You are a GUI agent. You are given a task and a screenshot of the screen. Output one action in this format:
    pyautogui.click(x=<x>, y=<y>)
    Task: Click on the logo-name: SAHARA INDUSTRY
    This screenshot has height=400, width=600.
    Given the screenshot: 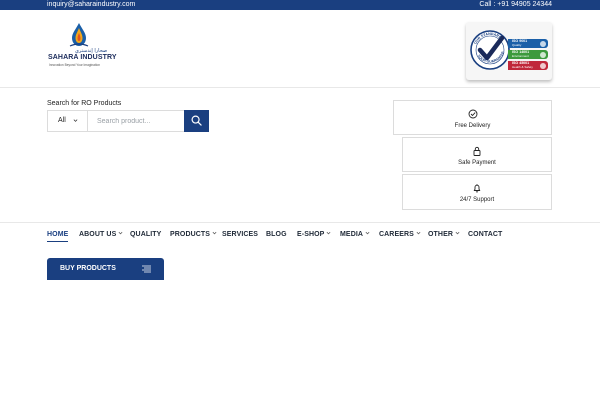 What is the action you would take?
    pyautogui.click(x=82, y=57)
    